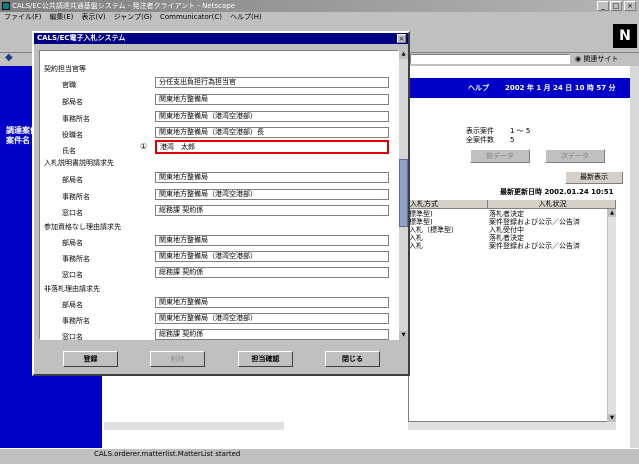  What do you see at coordinates (401, 38) in the screenshot?
I see `dialog-close-icon: ×` at bounding box center [401, 38].